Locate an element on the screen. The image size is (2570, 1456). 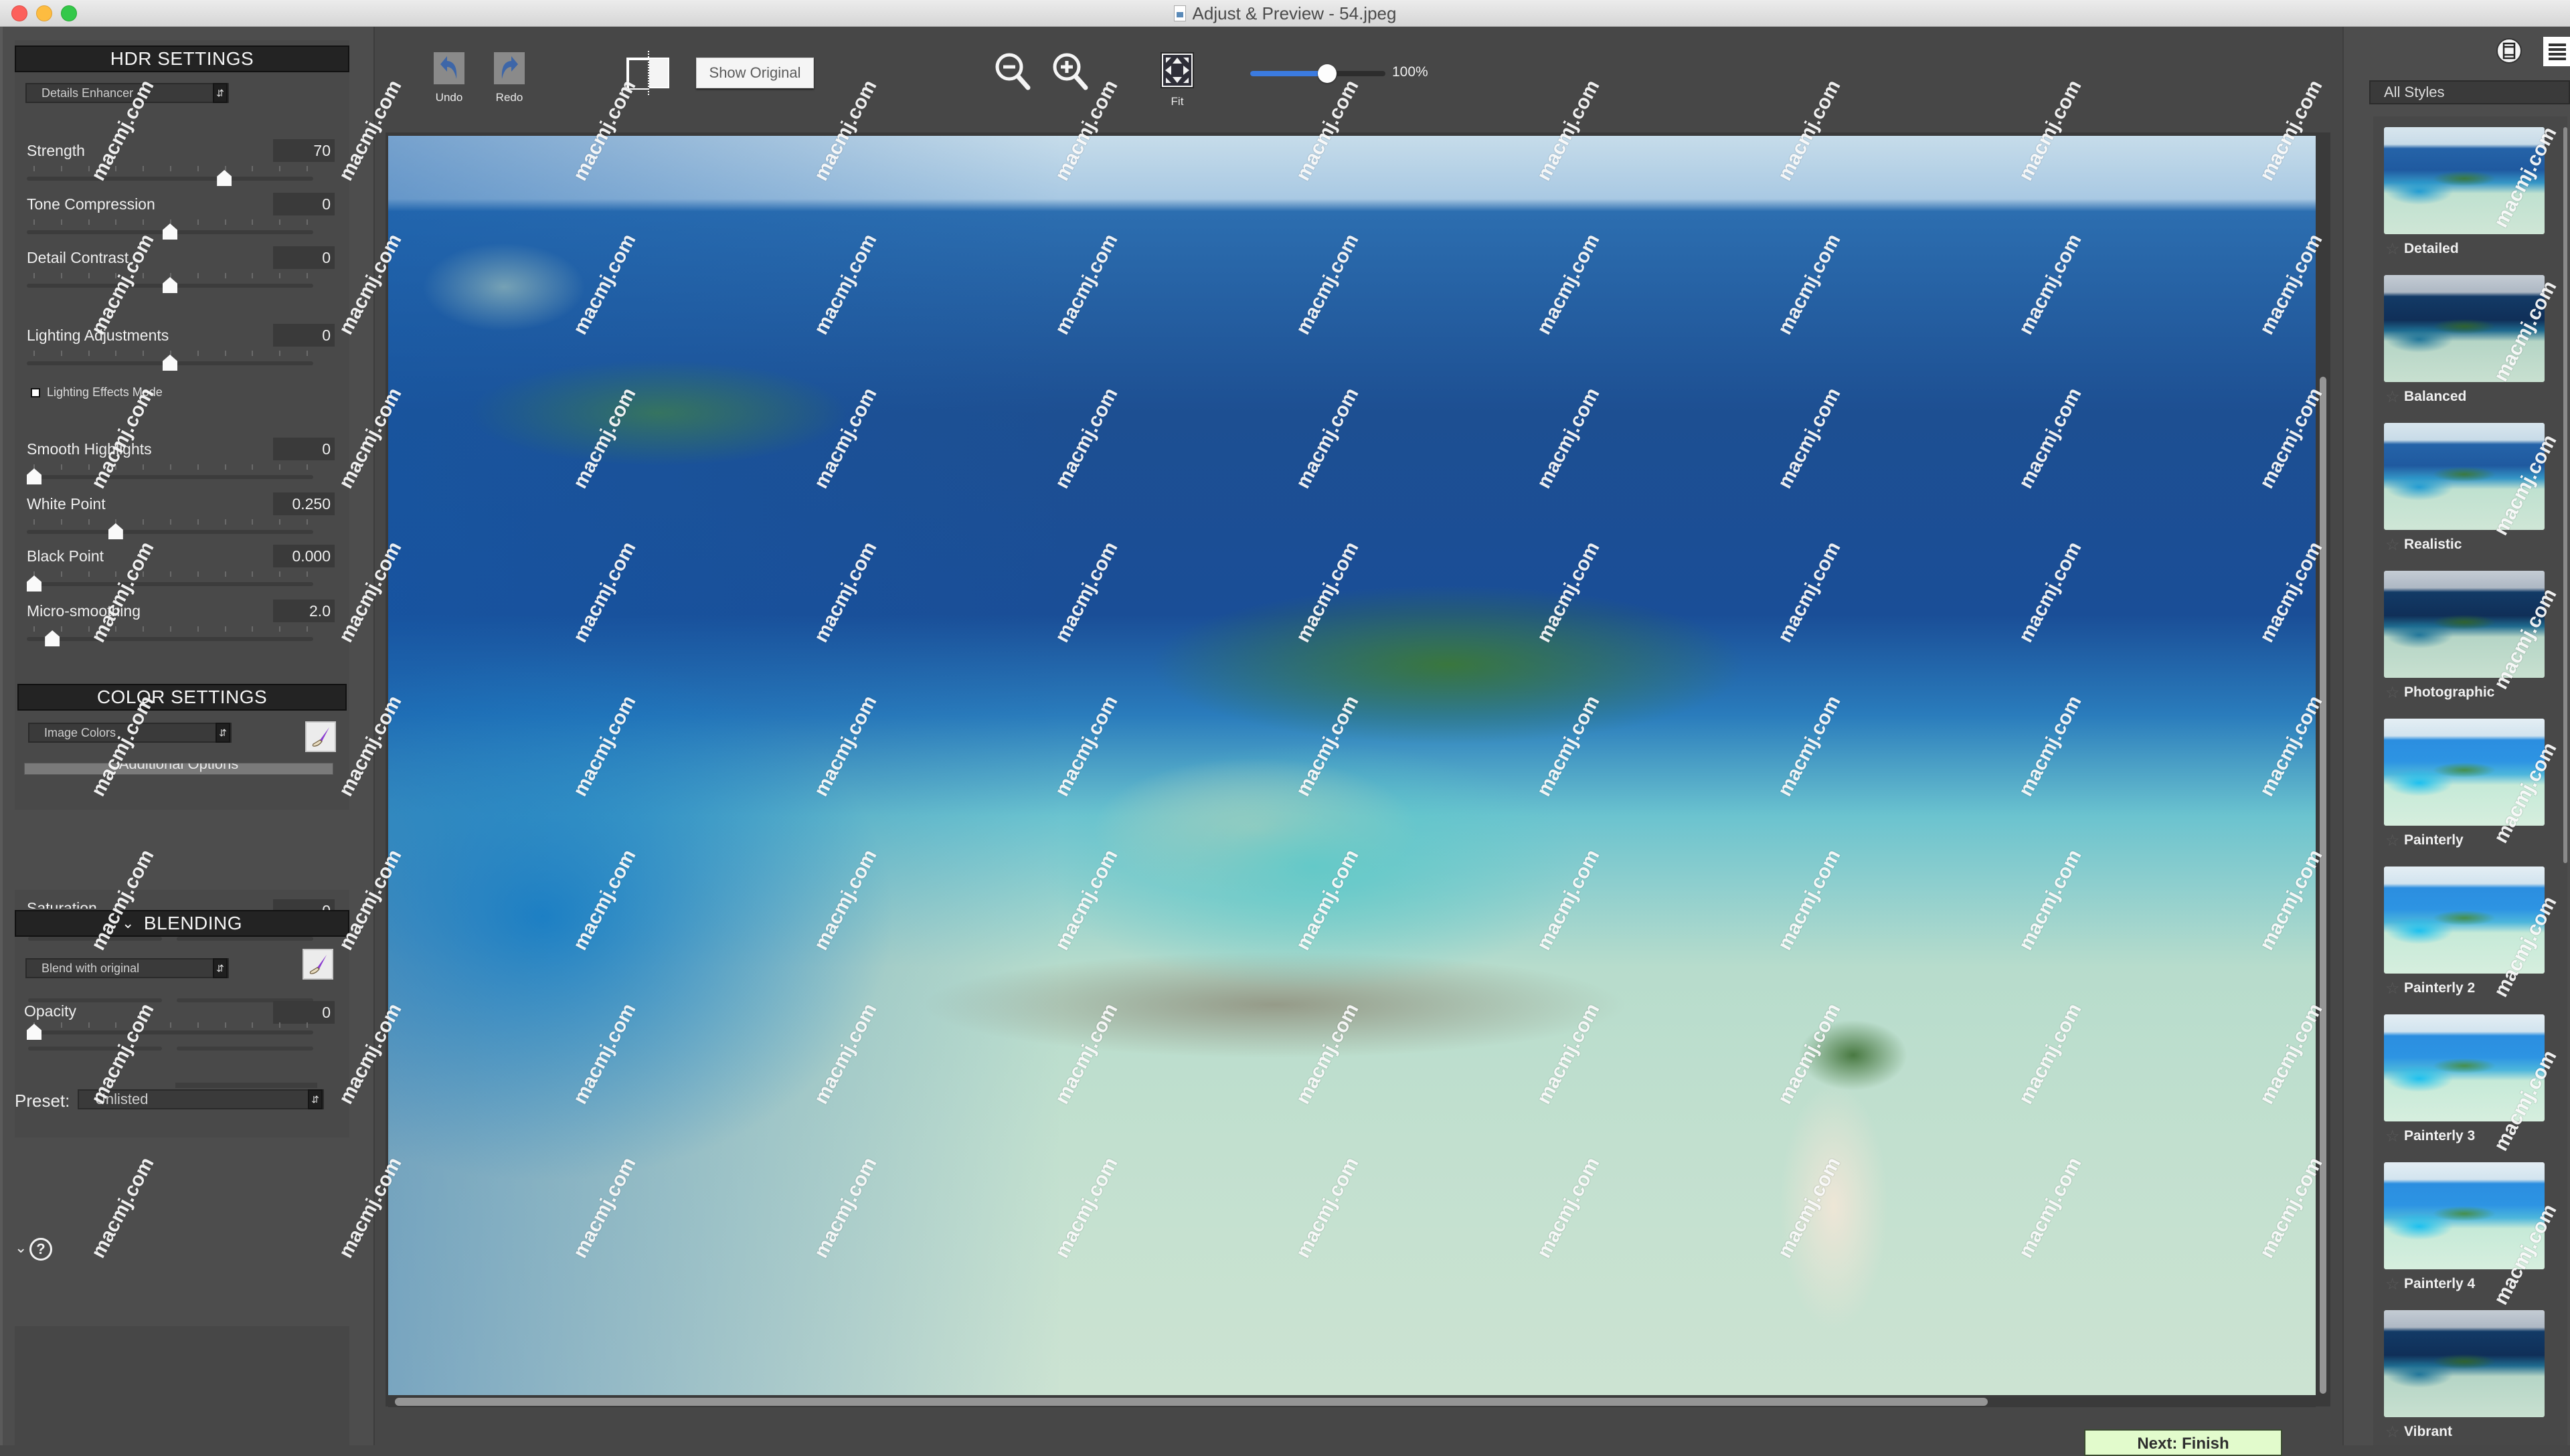
horizontal-scroll-thumb is located at coordinates (1191, 1402).